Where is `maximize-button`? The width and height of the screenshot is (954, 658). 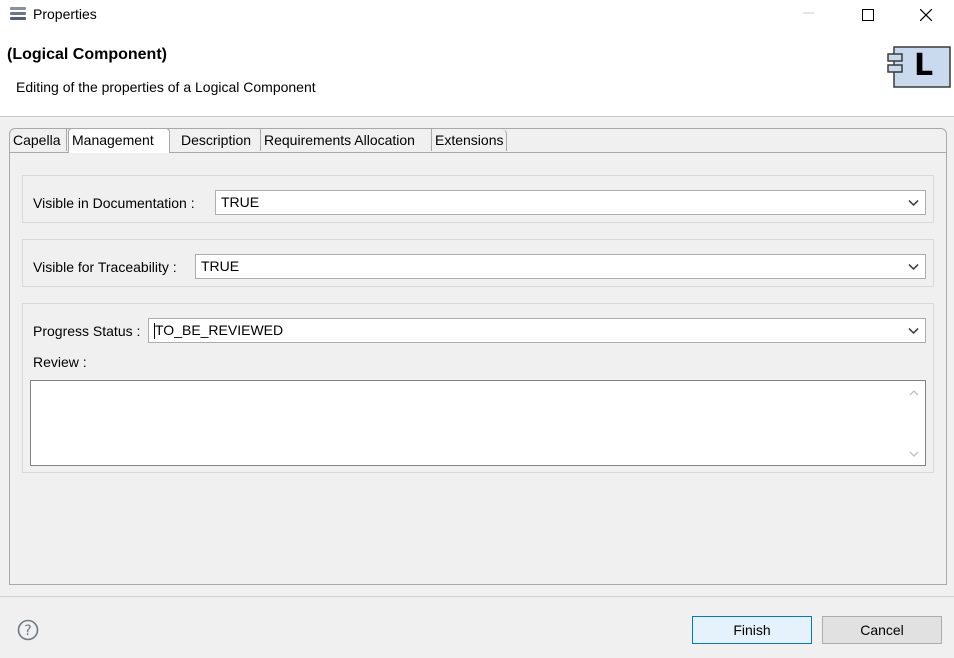 maximize-button is located at coordinates (868, 15).